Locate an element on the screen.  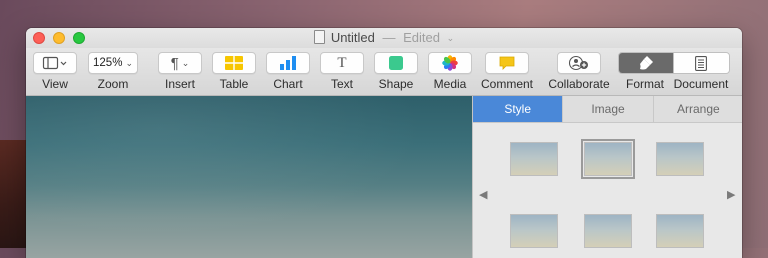
next-page-arrow-icon: ▶ is located at coordinates (731, 194).